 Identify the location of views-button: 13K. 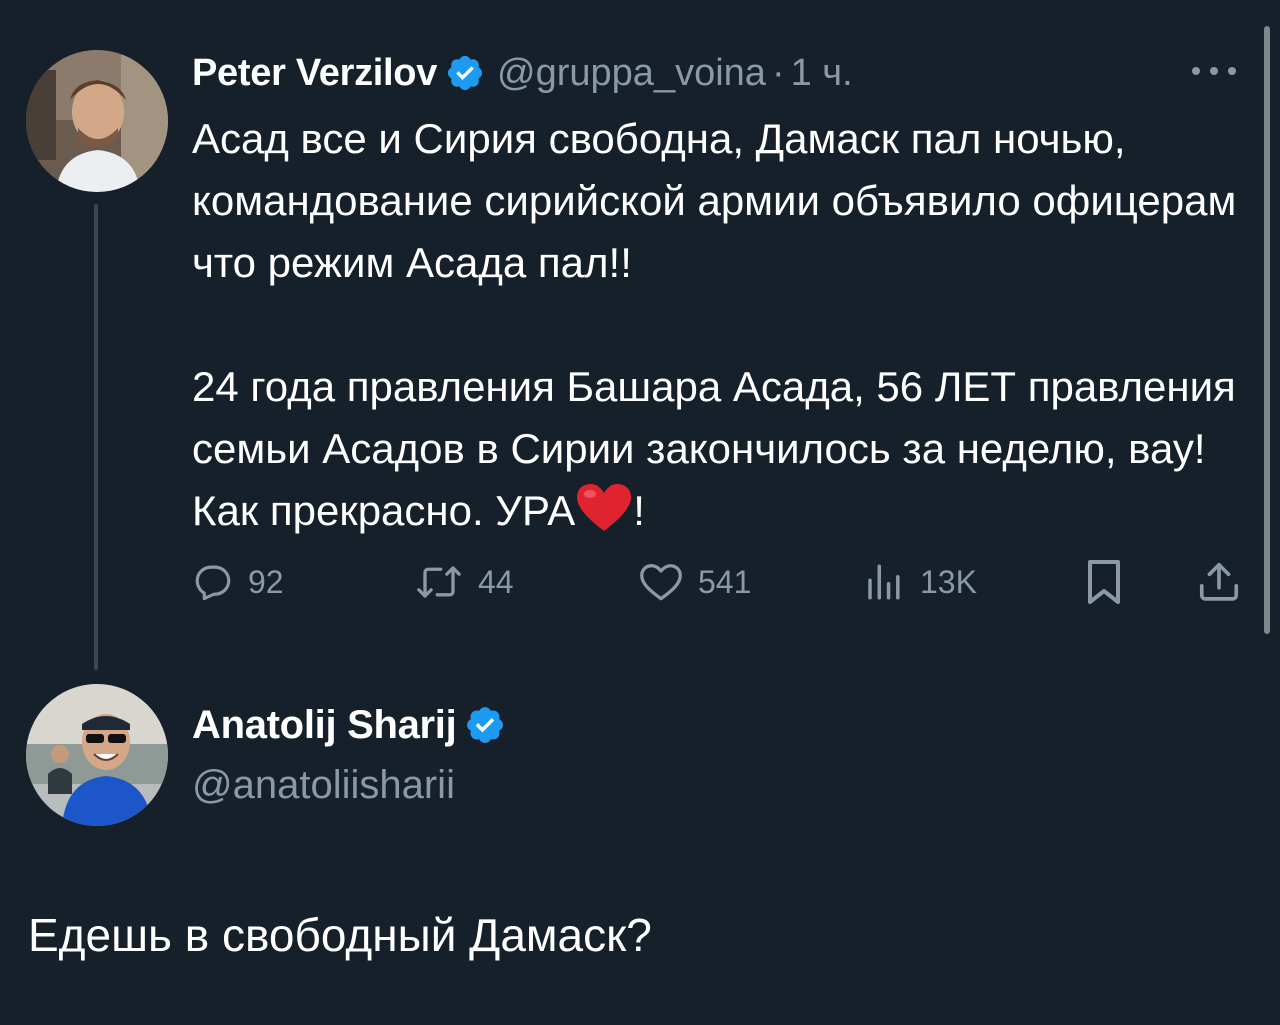
(919, 582).